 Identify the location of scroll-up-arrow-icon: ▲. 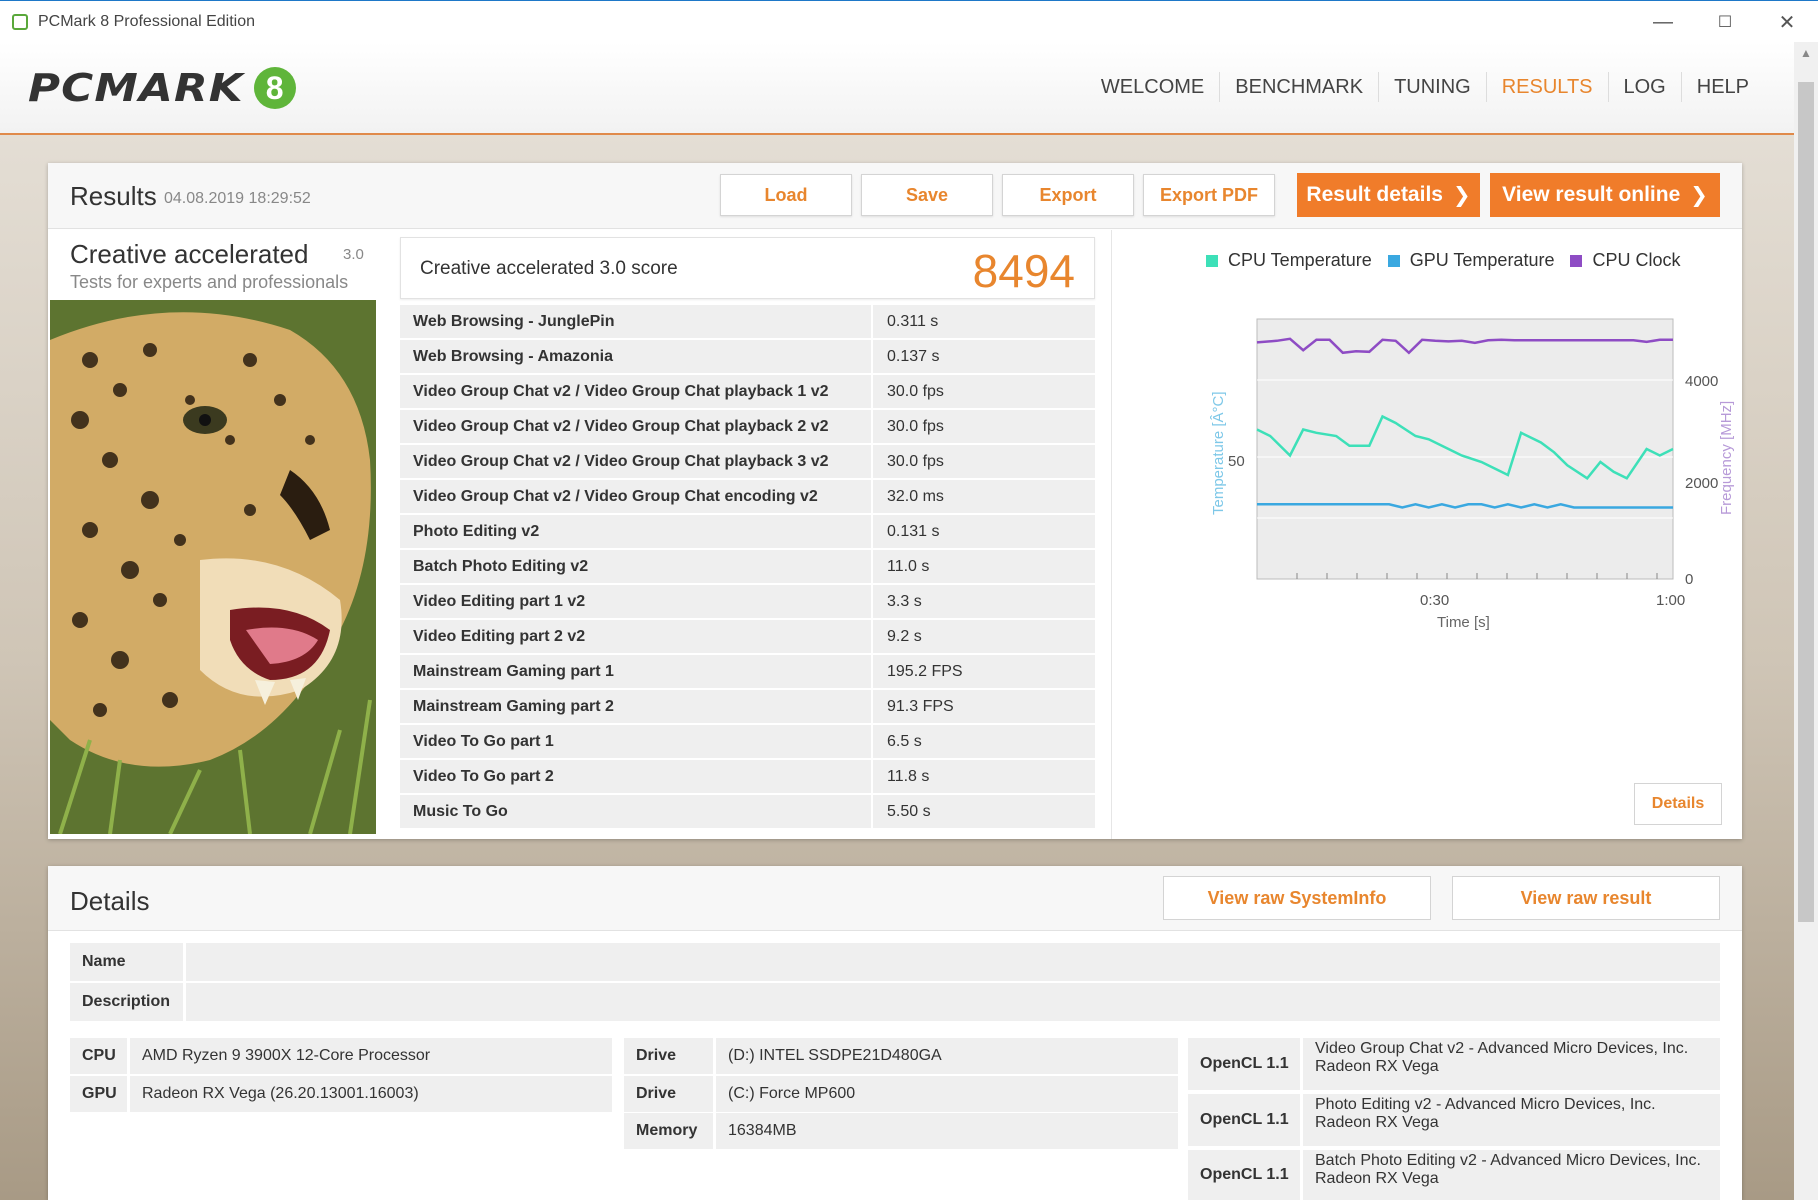
(1806, 53).